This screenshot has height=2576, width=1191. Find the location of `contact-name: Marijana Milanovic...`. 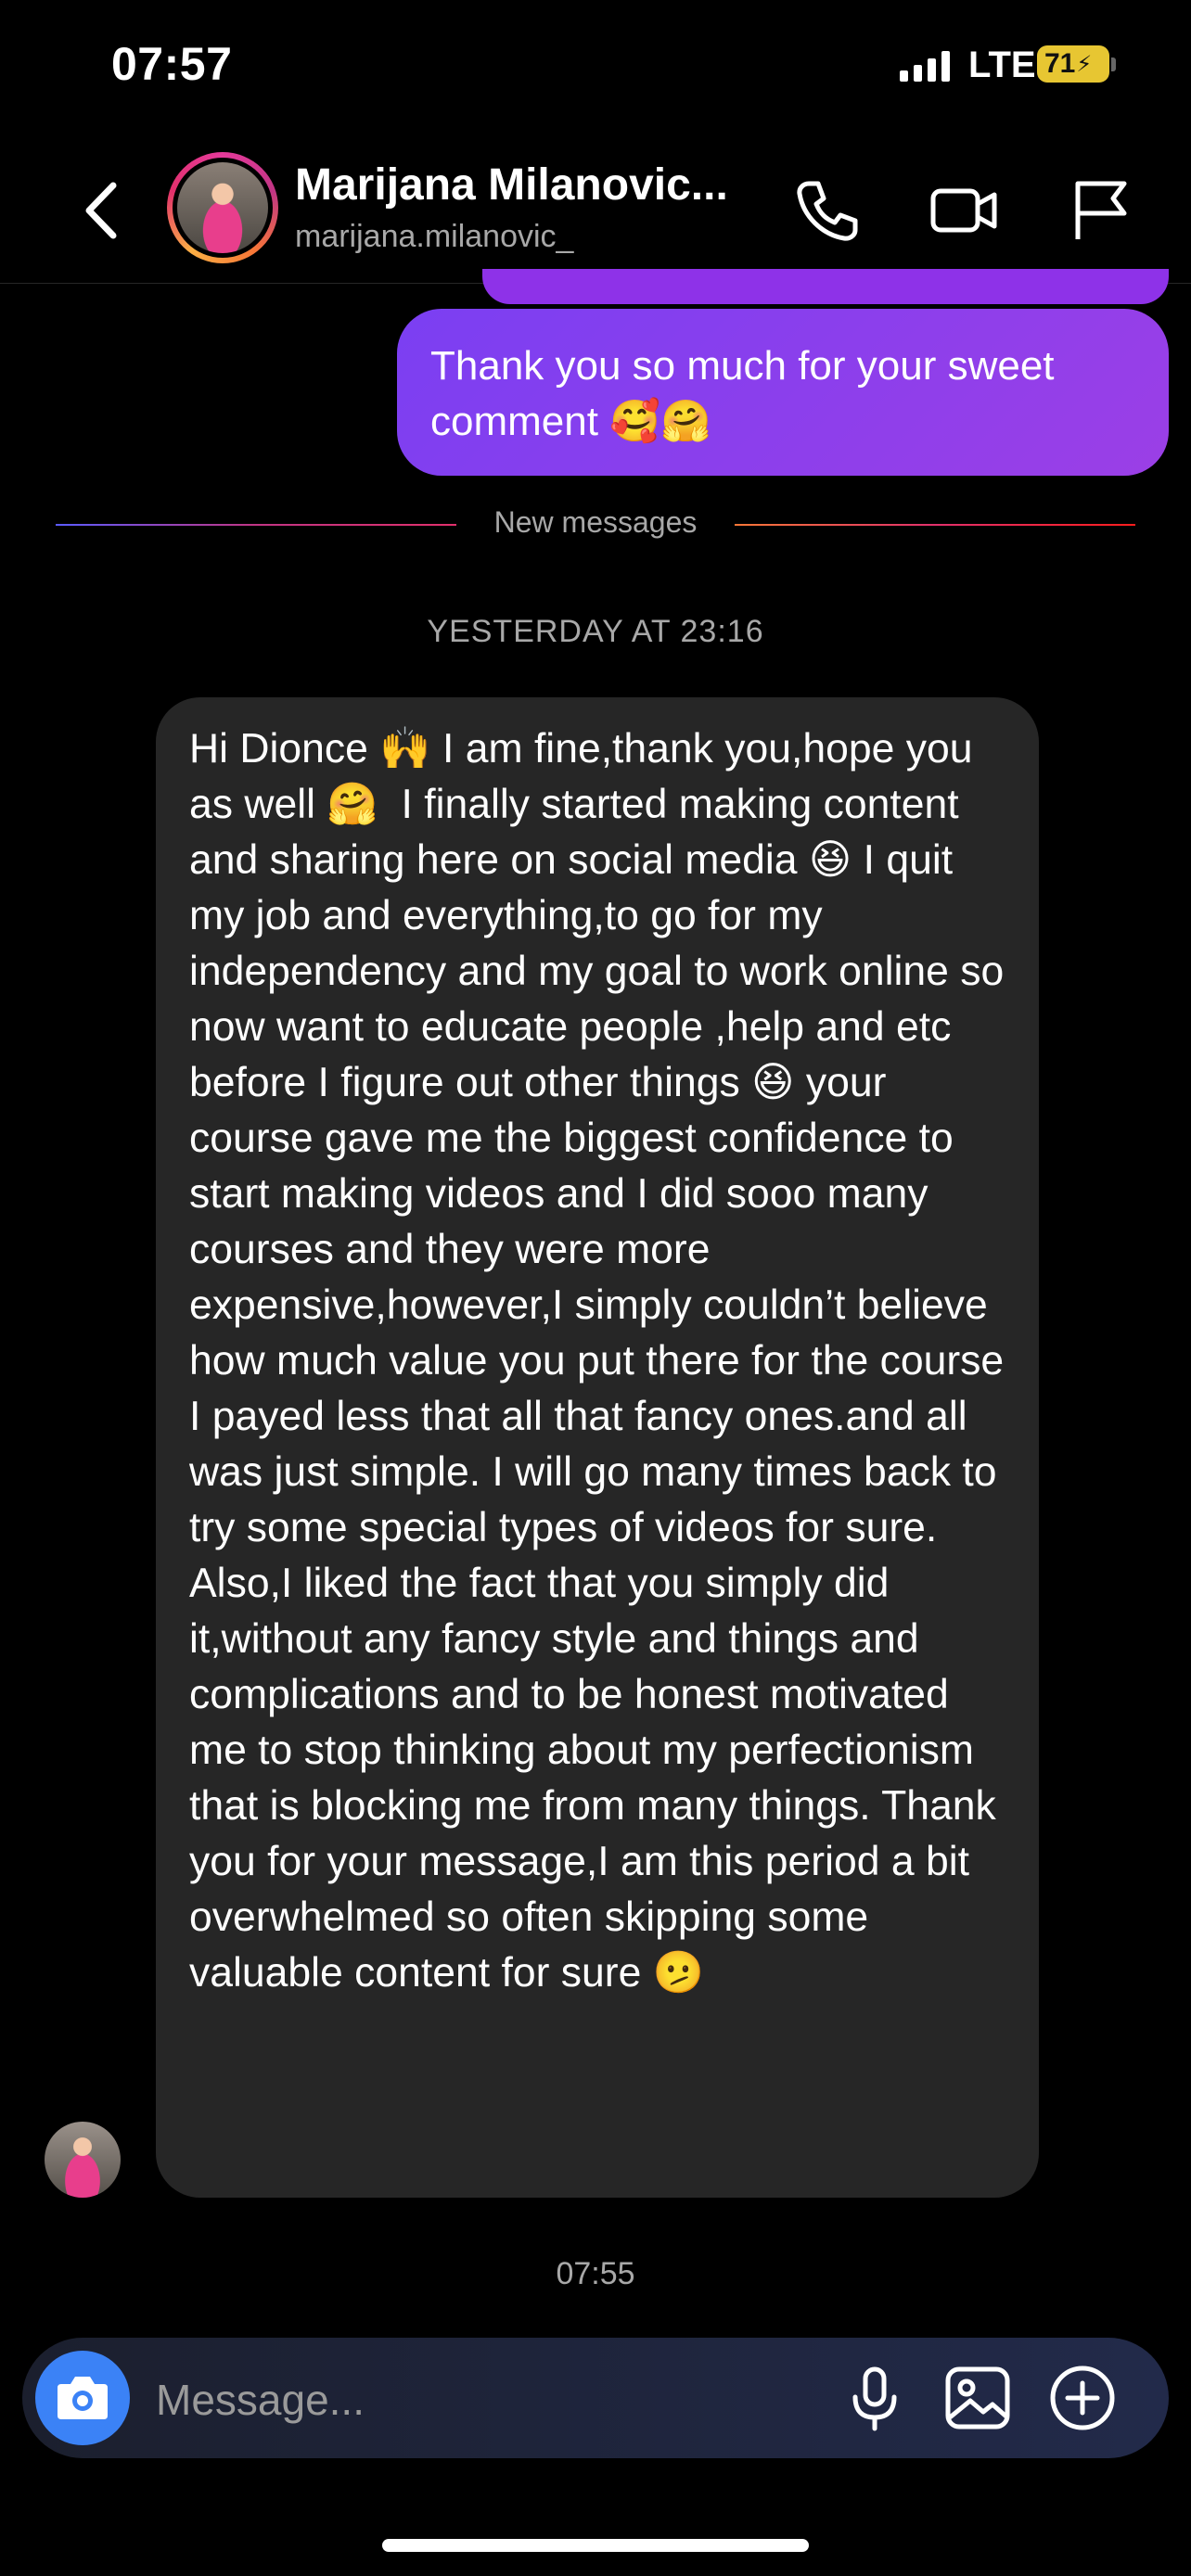

contact-name: Marijana Milanovic... is located at coordinates (512, 185).